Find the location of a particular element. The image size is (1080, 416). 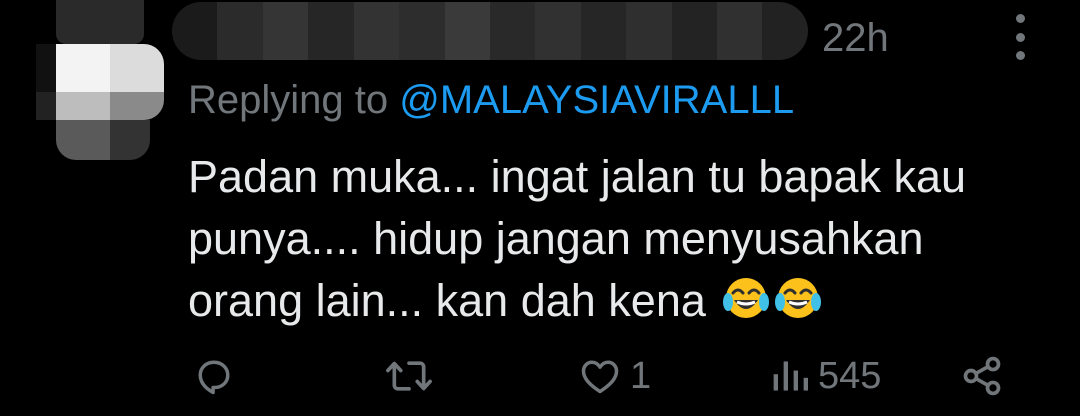

username-censored is located at coordinates (490, 31).